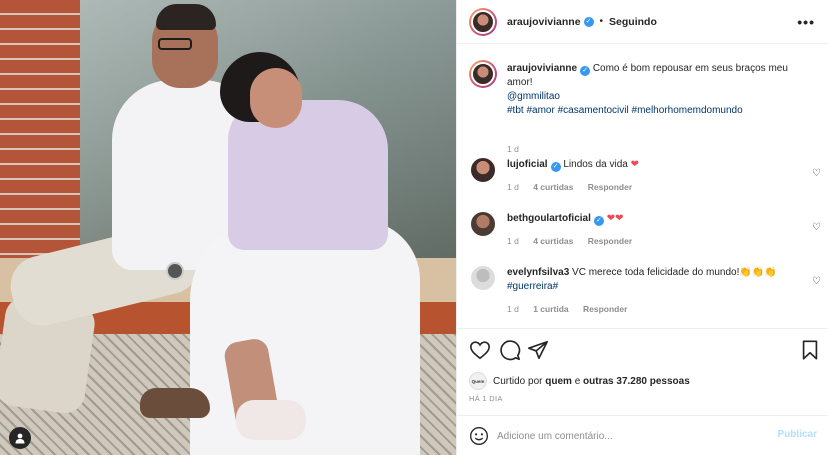  Describe the element at coordinates (186, 17) in the screenshot. I see `photo-man-hair` at that location.